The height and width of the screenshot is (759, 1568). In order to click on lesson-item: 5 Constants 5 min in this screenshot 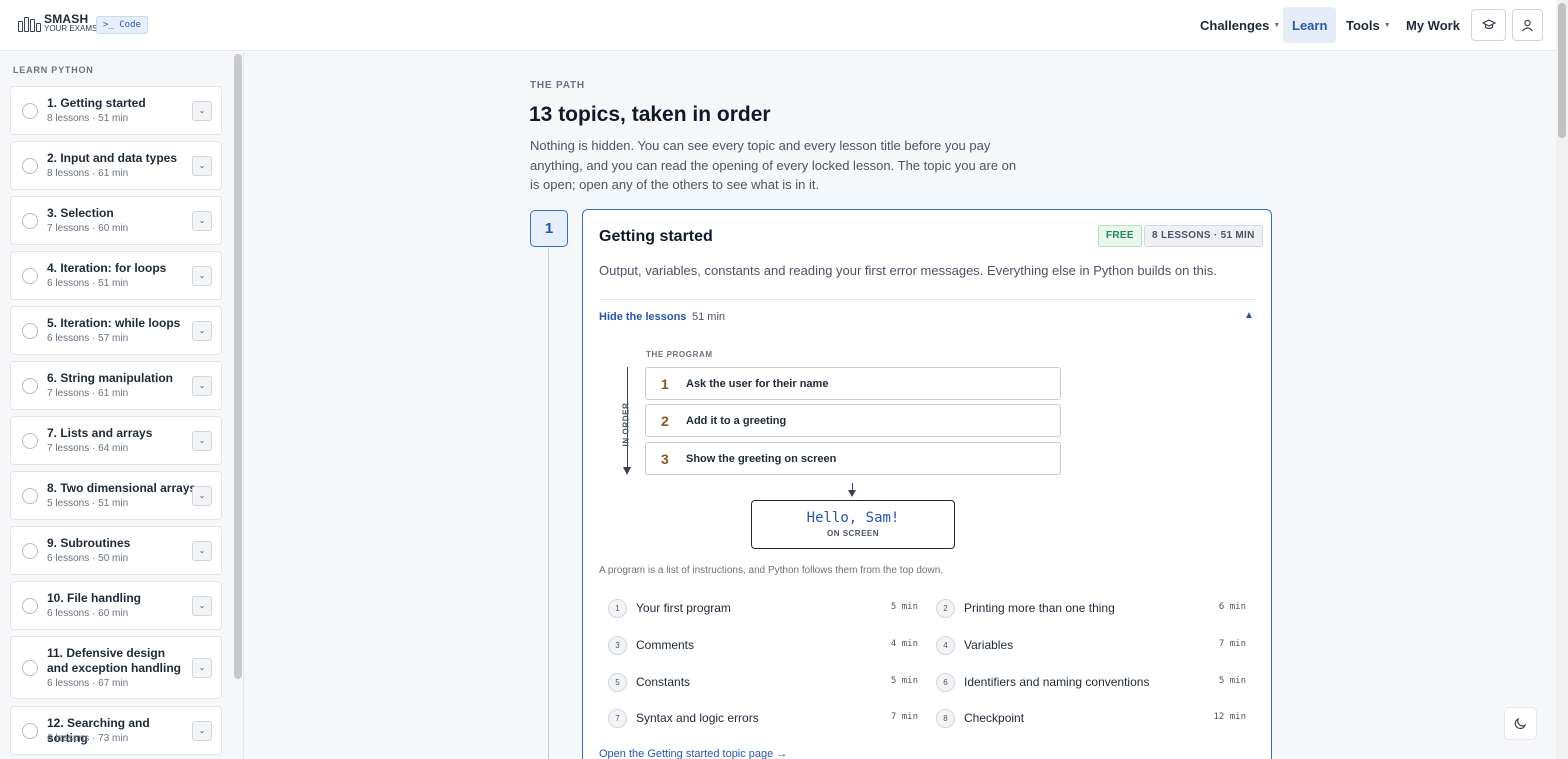, I will do `click(763, 683)`.